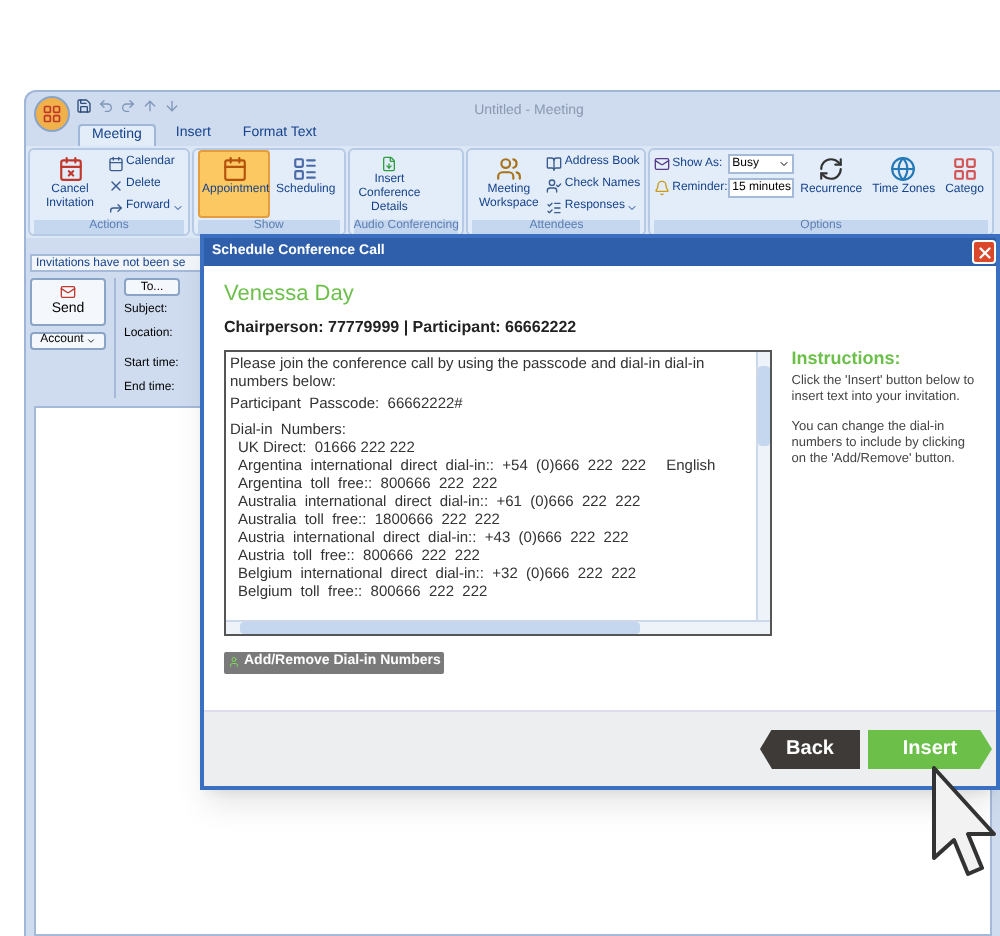 The height and width of the screenshot is (936, 1000). I want to click on bell-icon, so click(662, 188).